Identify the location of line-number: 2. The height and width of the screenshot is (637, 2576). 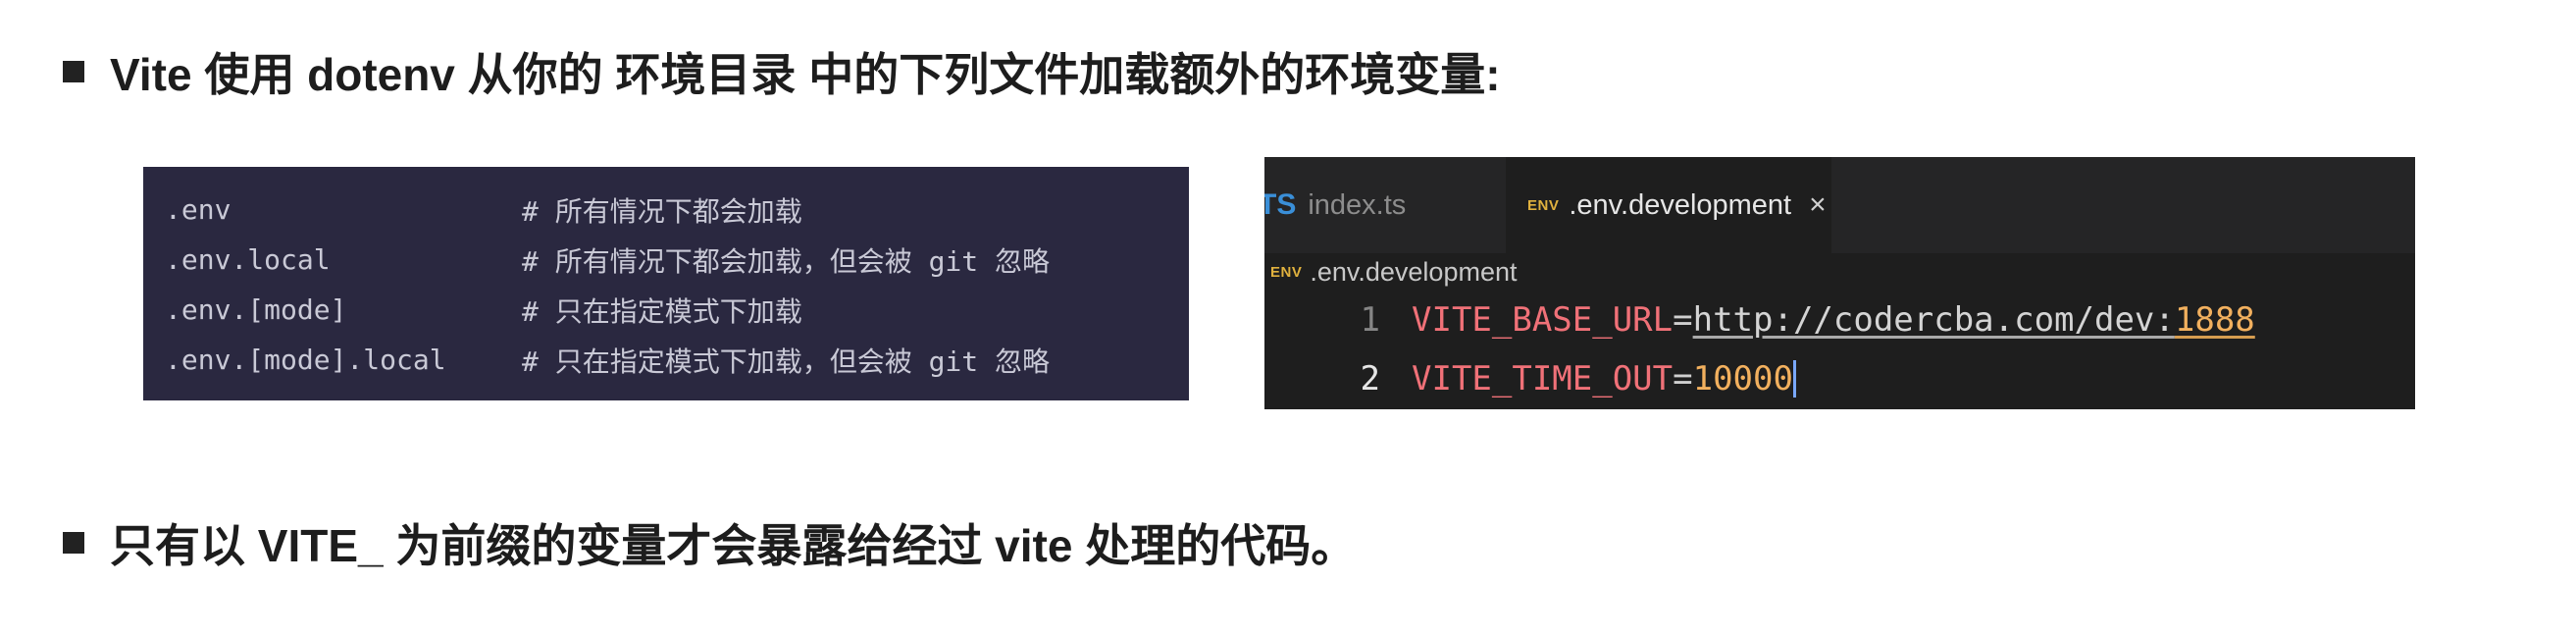
(1370, 378).